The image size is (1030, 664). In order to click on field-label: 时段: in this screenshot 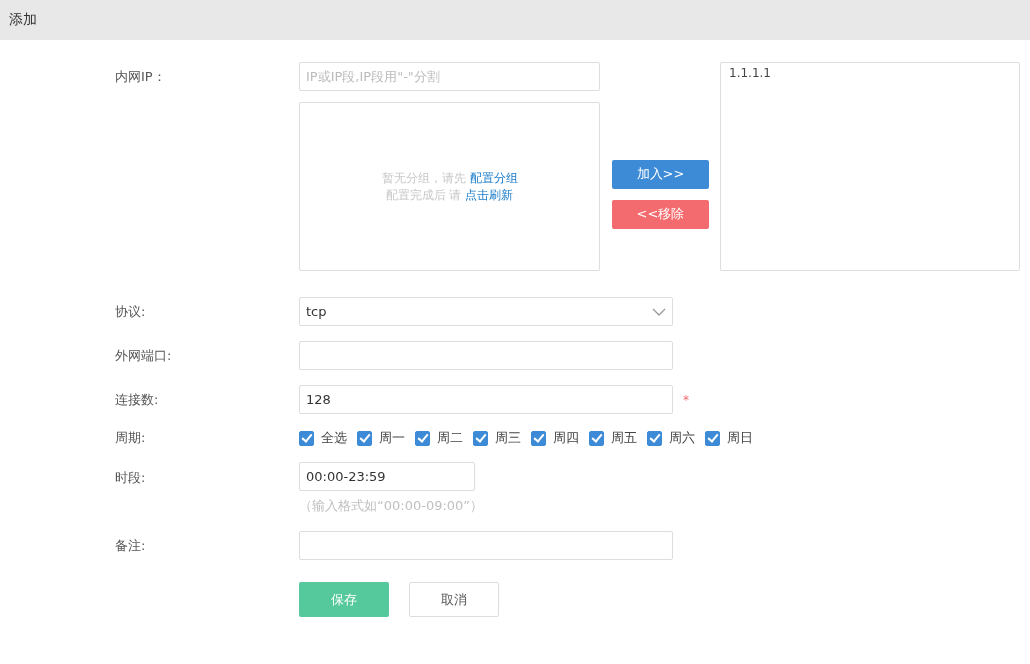, I will do `click(131, 478)`.